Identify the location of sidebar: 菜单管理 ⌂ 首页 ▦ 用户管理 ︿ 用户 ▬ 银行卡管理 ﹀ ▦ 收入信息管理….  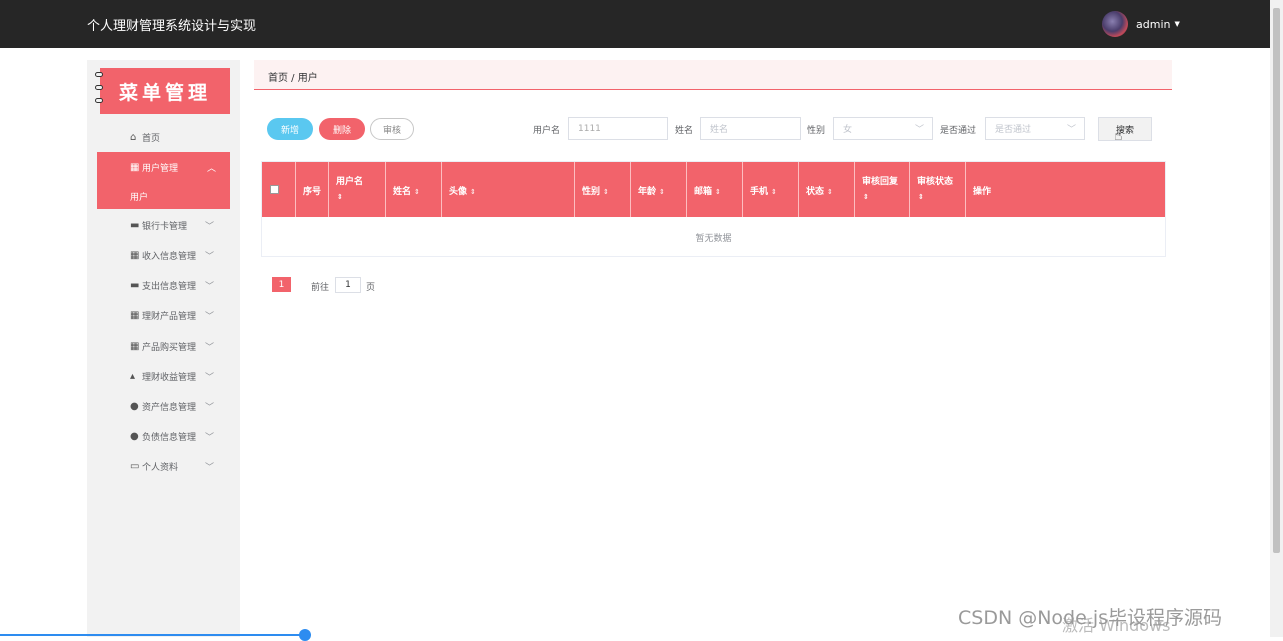
(163, 348).